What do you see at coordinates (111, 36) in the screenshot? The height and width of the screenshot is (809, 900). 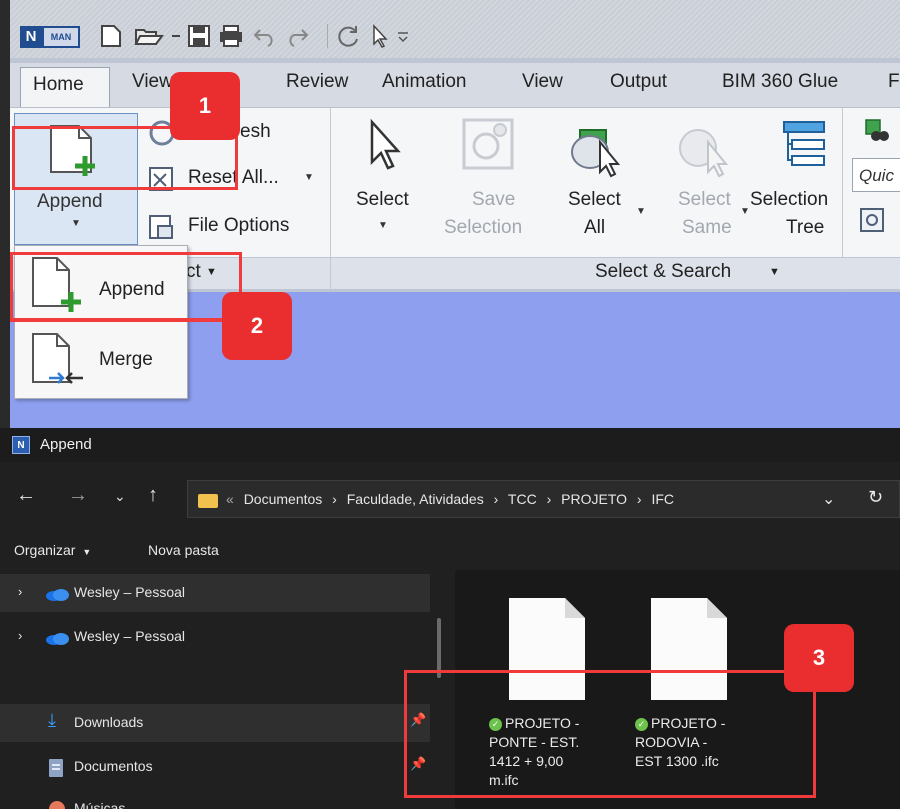 I see `new-file-icon` at bounding box center [111, 36].